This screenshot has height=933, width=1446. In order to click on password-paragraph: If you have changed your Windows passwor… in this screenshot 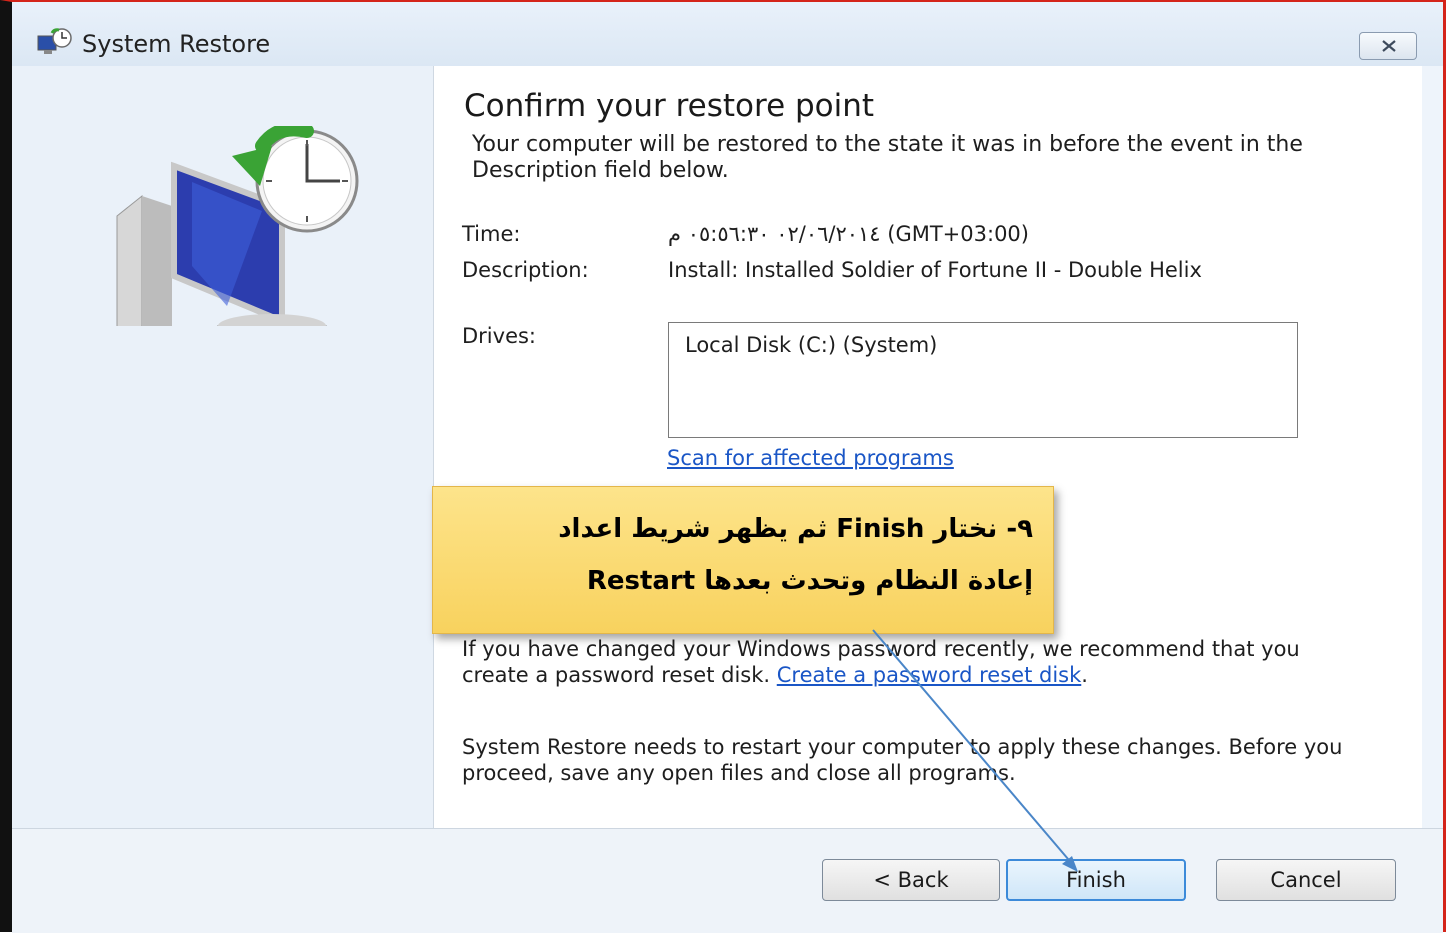, I will do `click(881, 662)`.